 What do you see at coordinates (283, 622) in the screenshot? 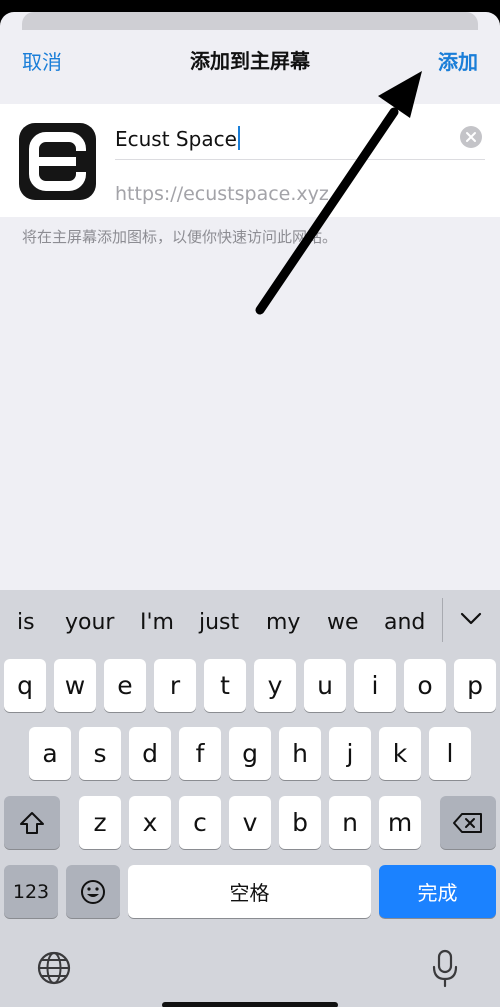
I see `suggestion-item: my` at bounding box center [283, 622].